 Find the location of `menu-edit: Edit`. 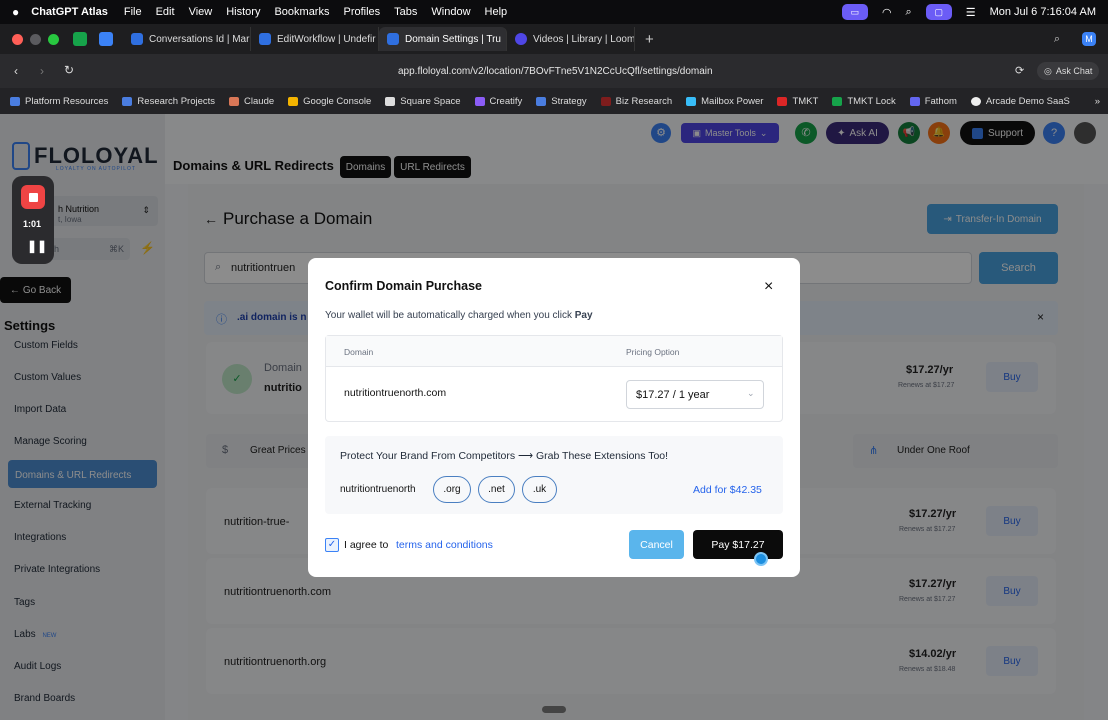

menu-edit: Edit is located at coordinates (165, 12).